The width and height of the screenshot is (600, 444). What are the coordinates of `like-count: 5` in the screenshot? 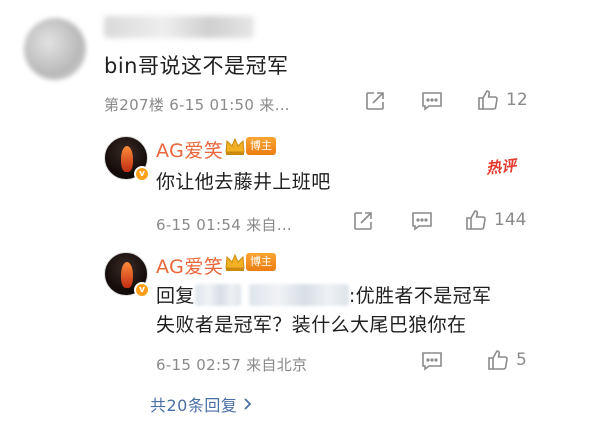 It's located at (521, 360).